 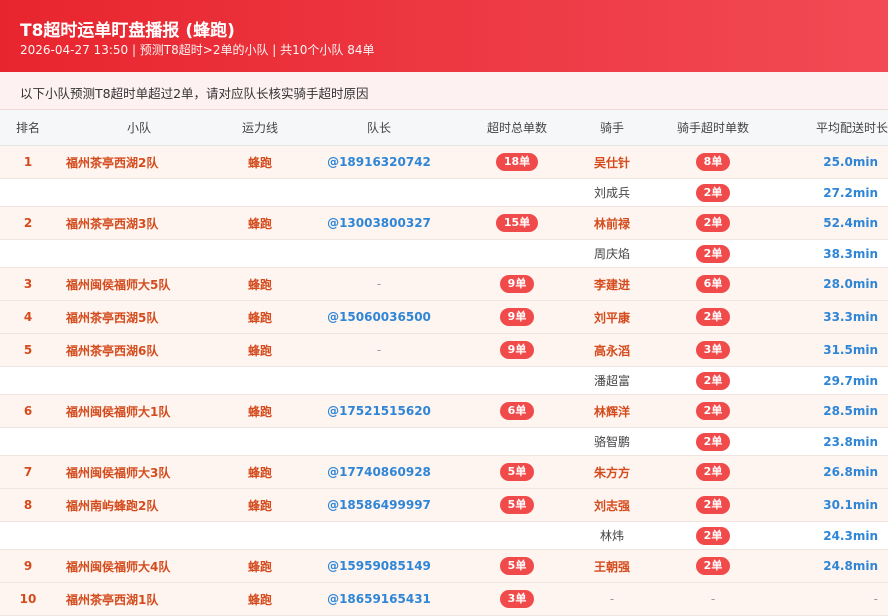 What do you see at coordinates (713, 128) in the screenshot?
I see `col-header-rider-count: 骑手超时单数` at bounding box center [713, 128].